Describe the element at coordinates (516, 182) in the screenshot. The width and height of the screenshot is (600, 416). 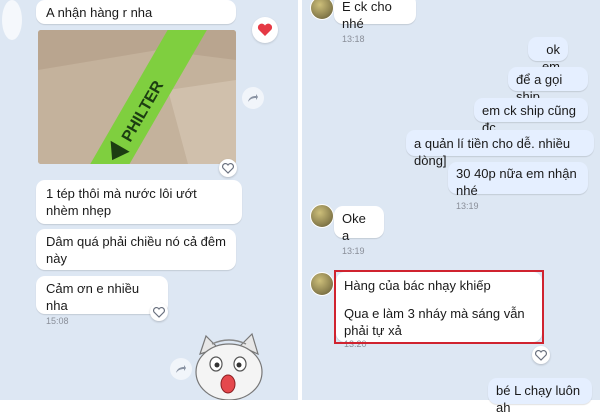
I see `message-text: 30 40p nữa em nhận nhé` at that location.